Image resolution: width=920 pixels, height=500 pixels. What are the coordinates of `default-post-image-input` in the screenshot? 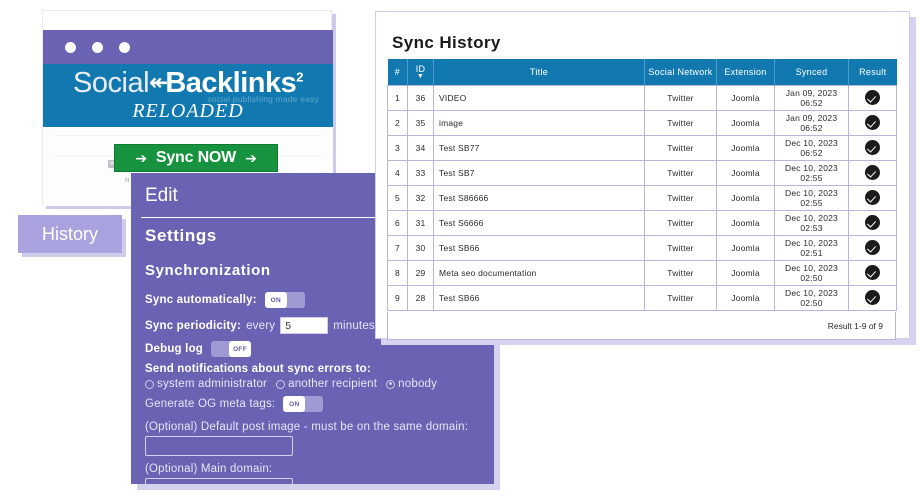 It's located at (219, 446).